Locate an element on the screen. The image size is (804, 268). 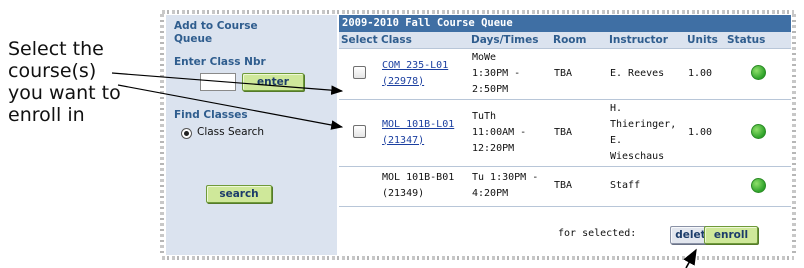
time-text: 11:00AM - is located at coordinates (499, 132).